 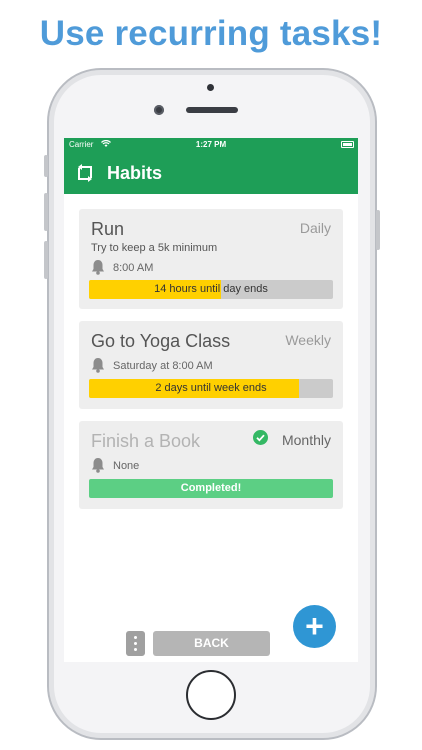 What do you see at coordinates (347, 144) in the screenshot?
I see `battery-icon` at bounding box center [347, 144].